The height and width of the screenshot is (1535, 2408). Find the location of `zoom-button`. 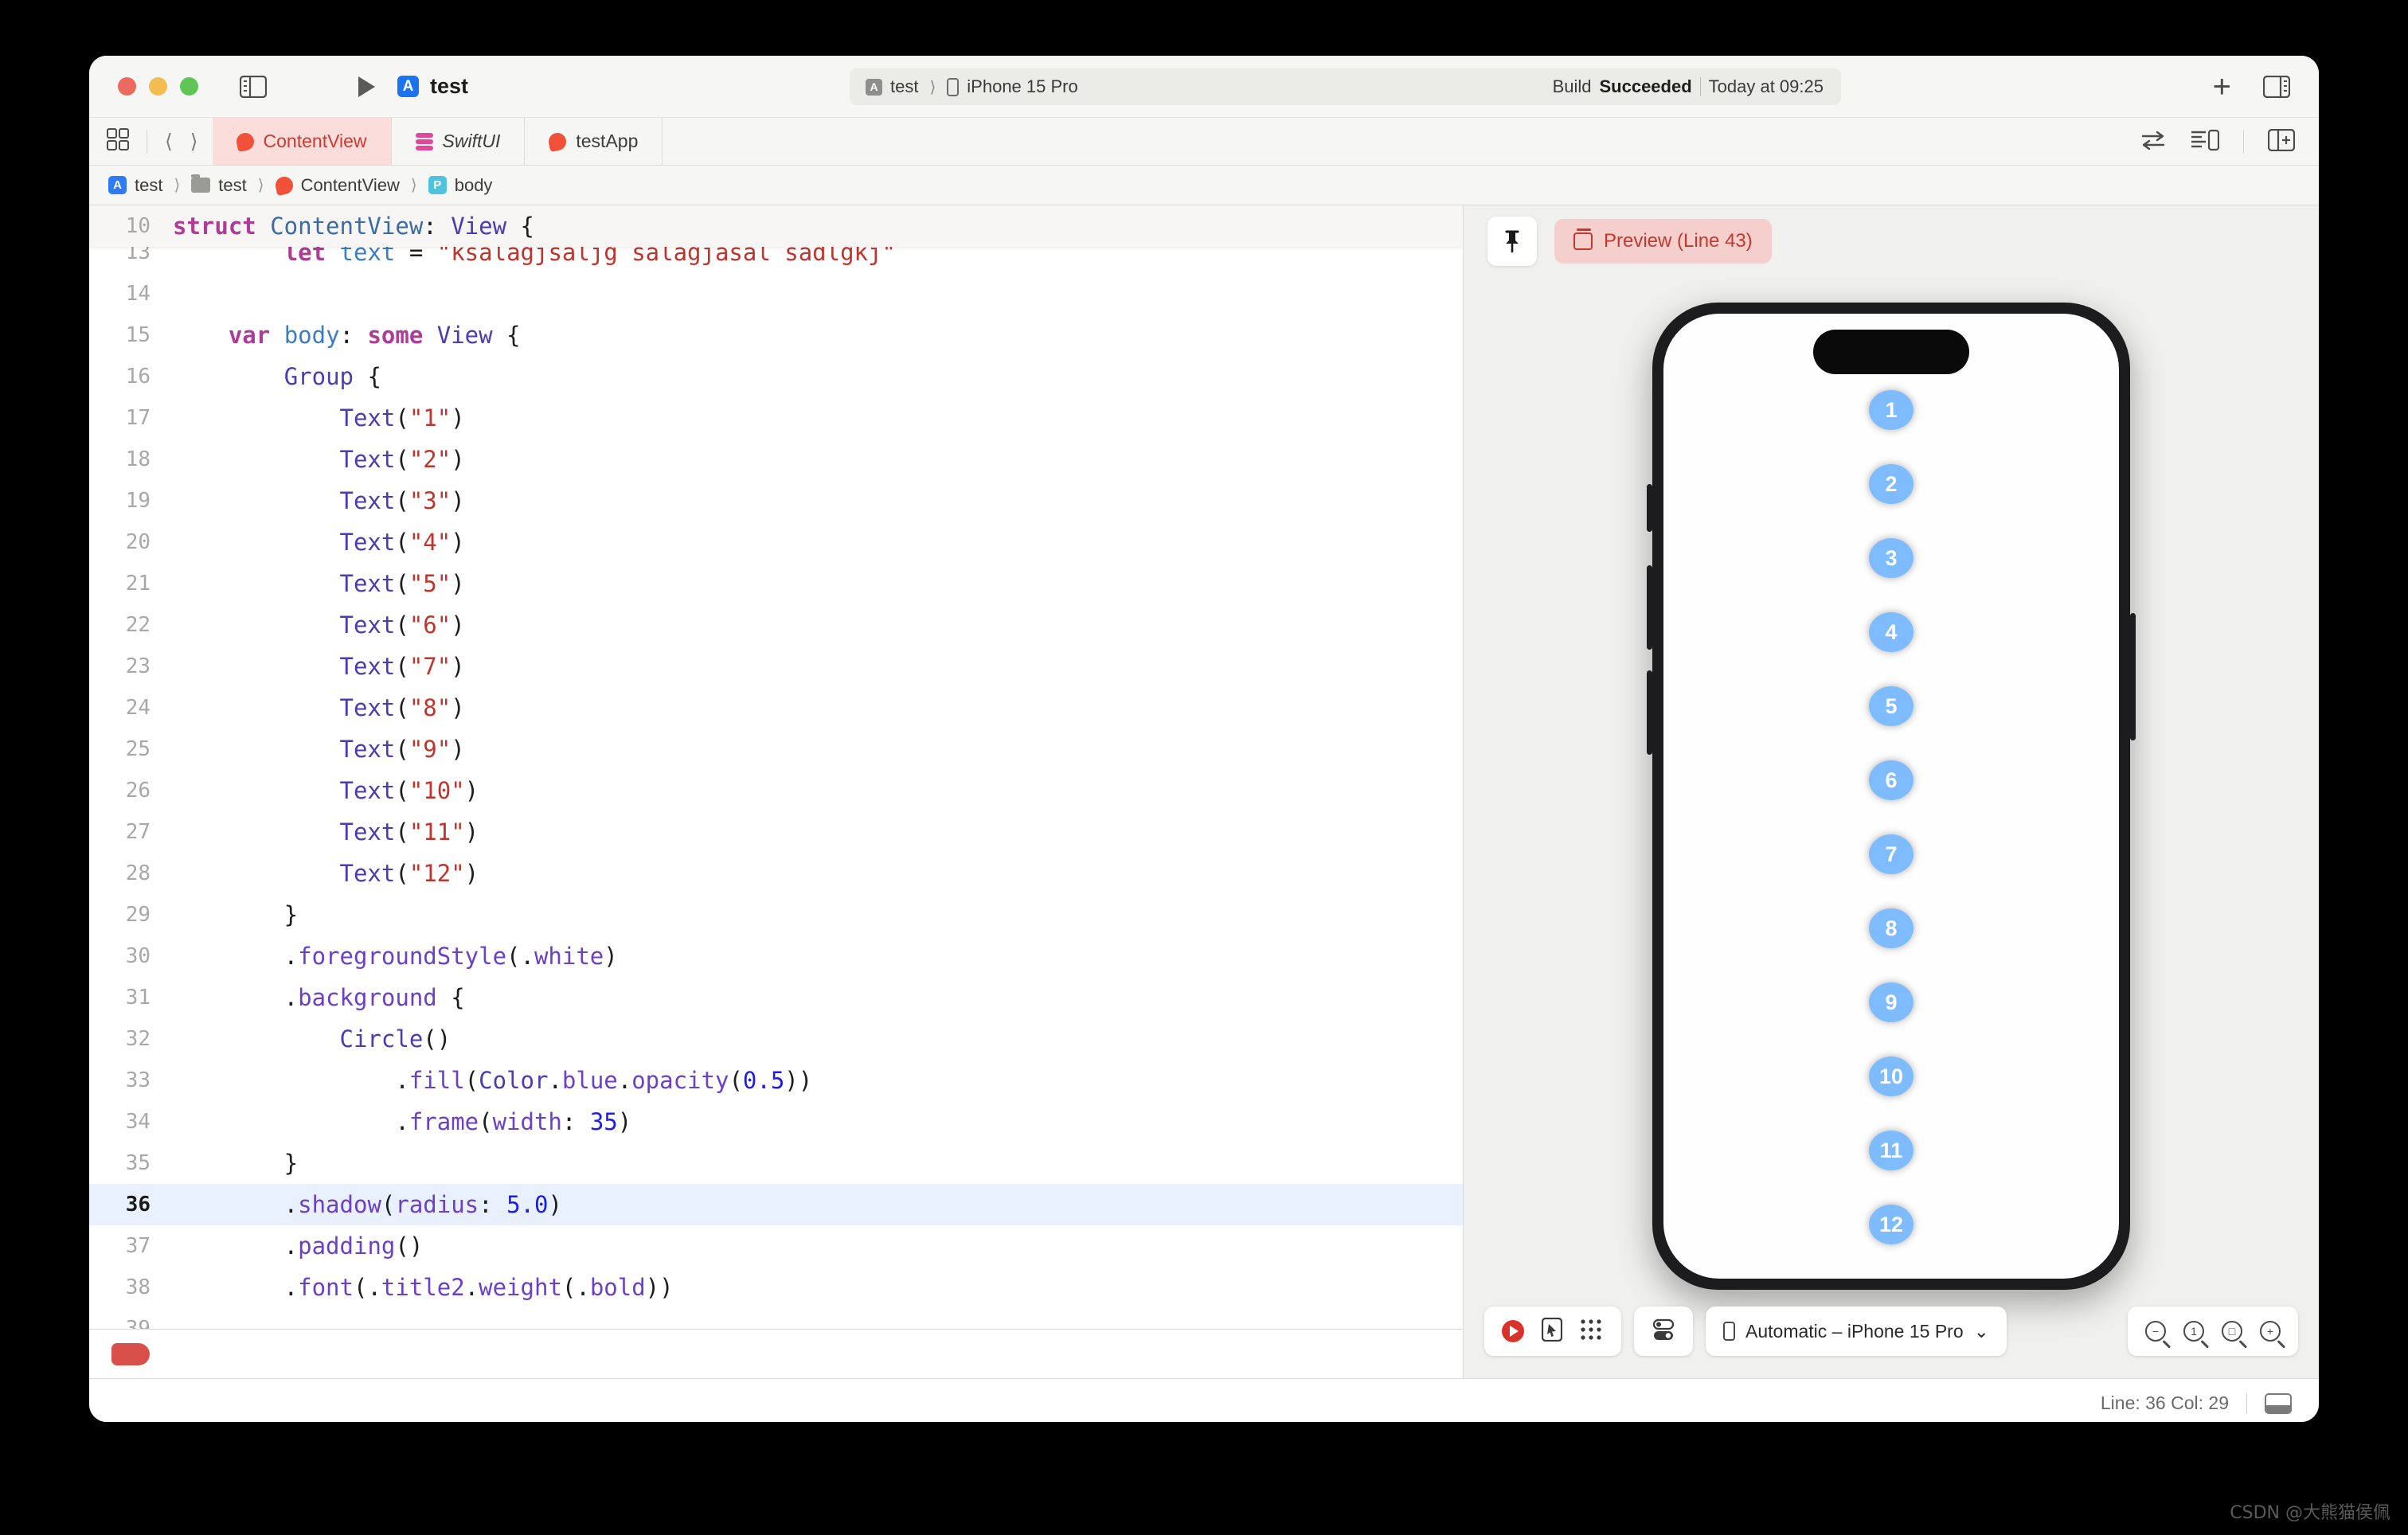

zoom-button is located at coordinates (189, 86).